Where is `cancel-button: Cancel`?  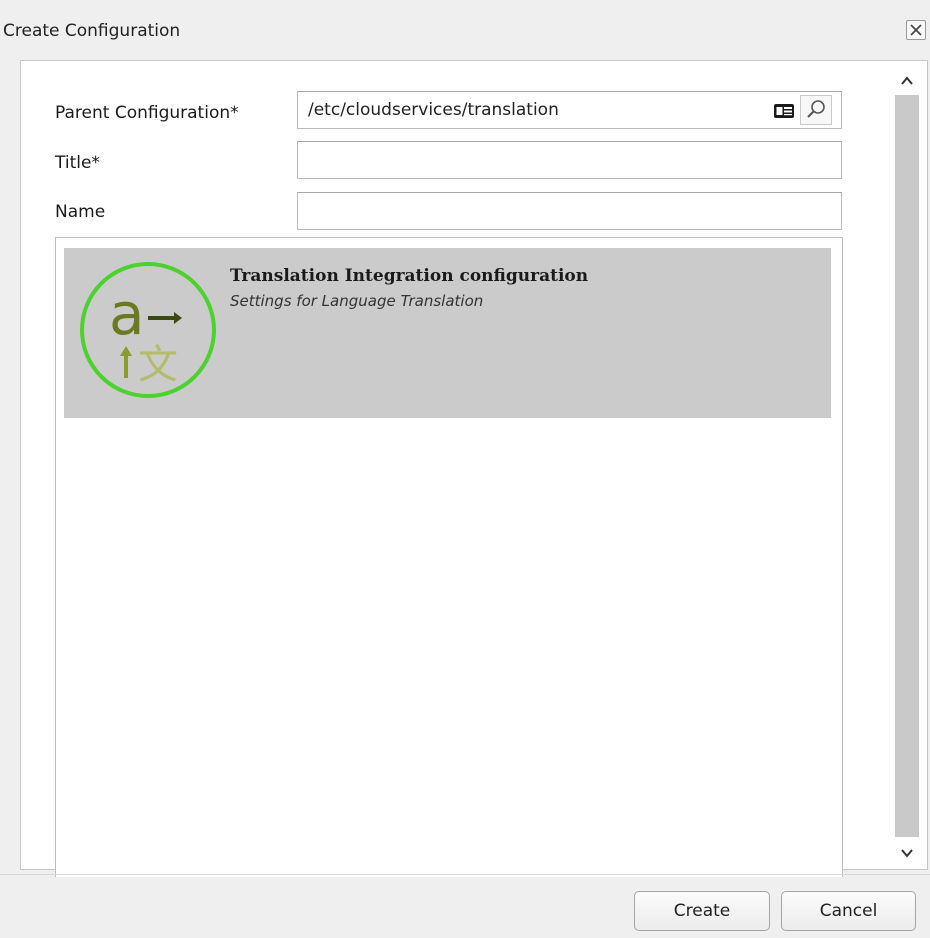
cancel-button: Cancel is located at coordinates (848, 911).